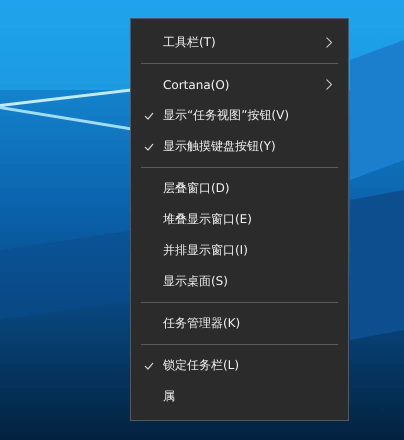 Image resolution: width=404 pixels, height=440 pixels. I want to click on menu-item: 显示“任务视图”按钮(V), so click(239, 115).